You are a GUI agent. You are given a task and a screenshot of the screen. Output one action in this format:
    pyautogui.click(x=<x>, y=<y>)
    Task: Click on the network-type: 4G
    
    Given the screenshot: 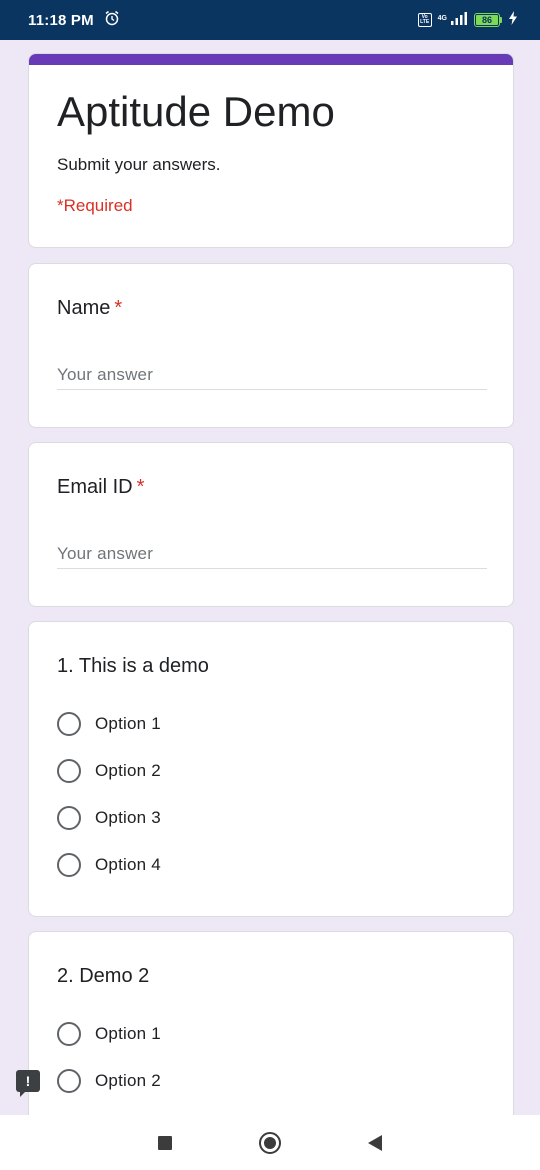 What is the action you would take?
    pyautogui.click(x=442, y=18)
    